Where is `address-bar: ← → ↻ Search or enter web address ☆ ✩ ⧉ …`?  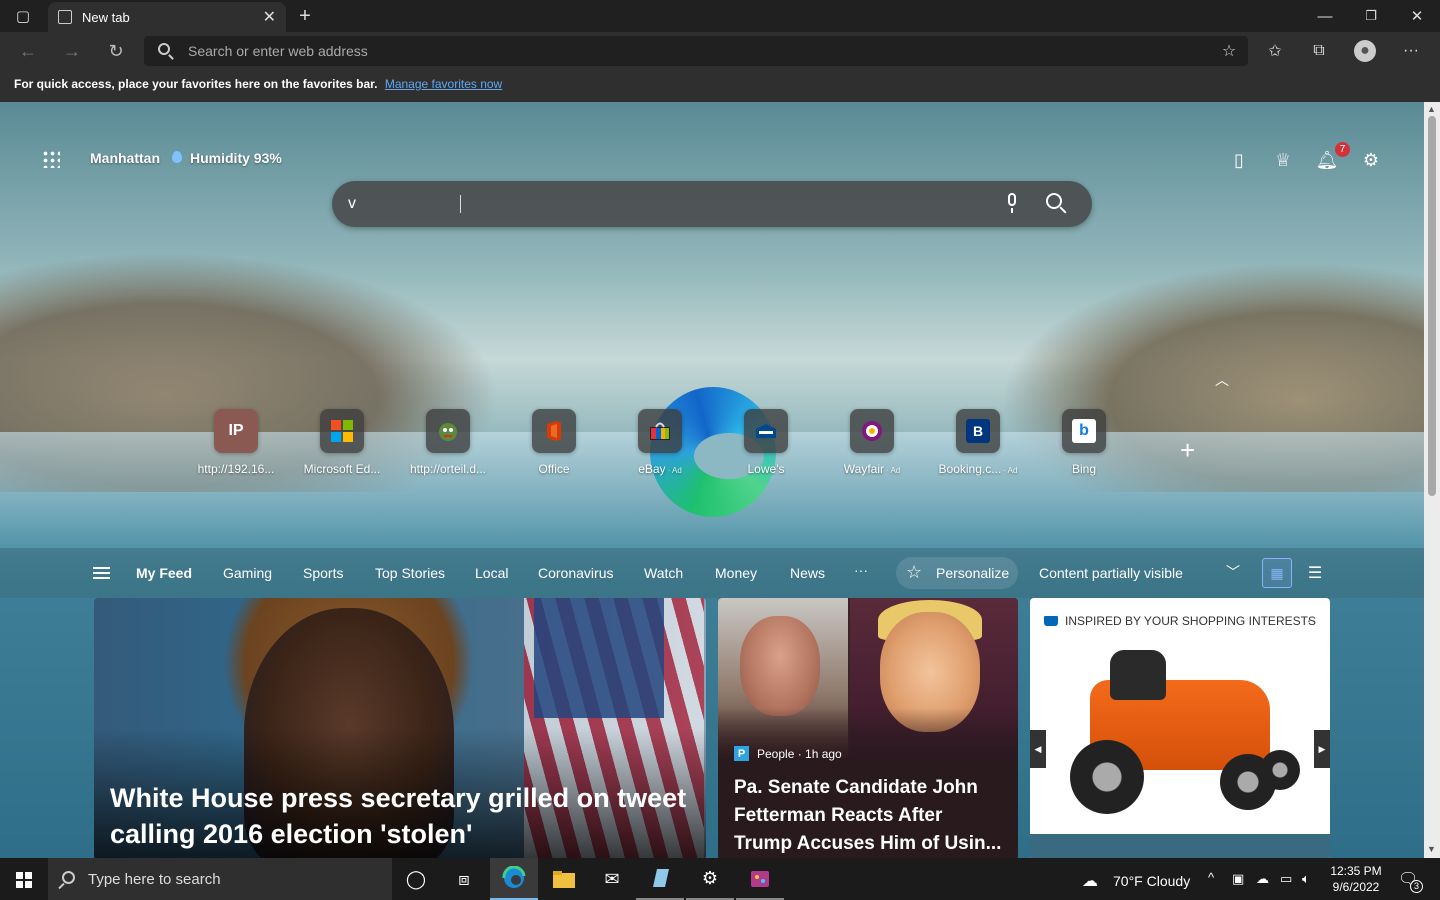
address-bar: ← → ↻ Search or enter web address ☆ ✩ ⧉ … is located at coordinates (720, 51).